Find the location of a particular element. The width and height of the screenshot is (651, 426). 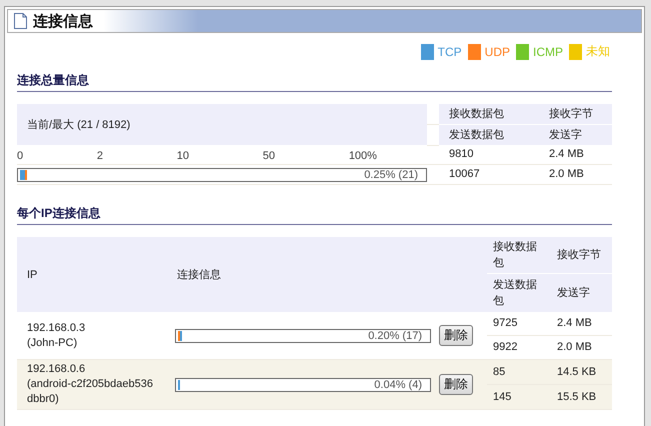

scale-label: 100% is located at coordinates (362, 156).